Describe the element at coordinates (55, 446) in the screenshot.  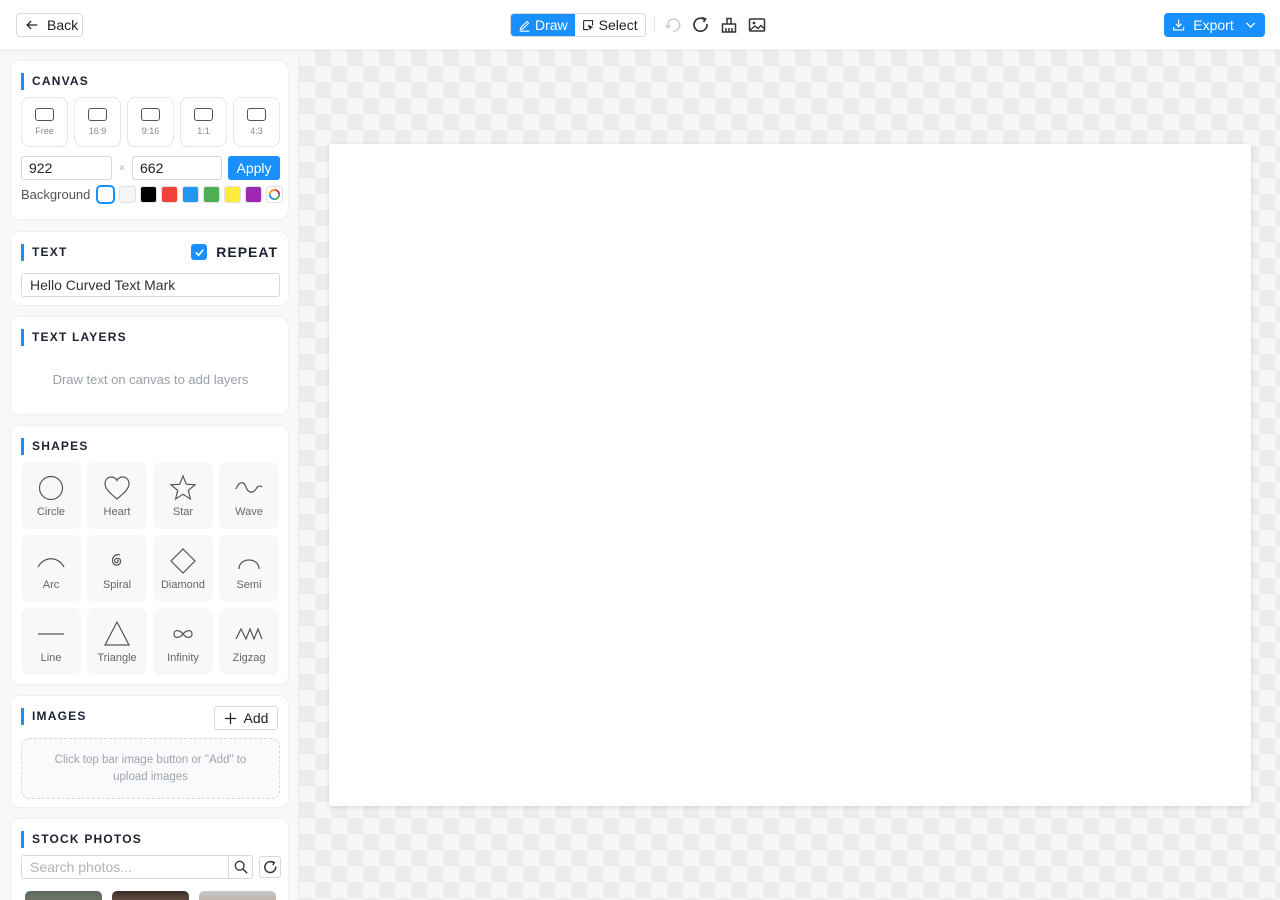
I see `shapes-panel-title: SHAPES` at that location.